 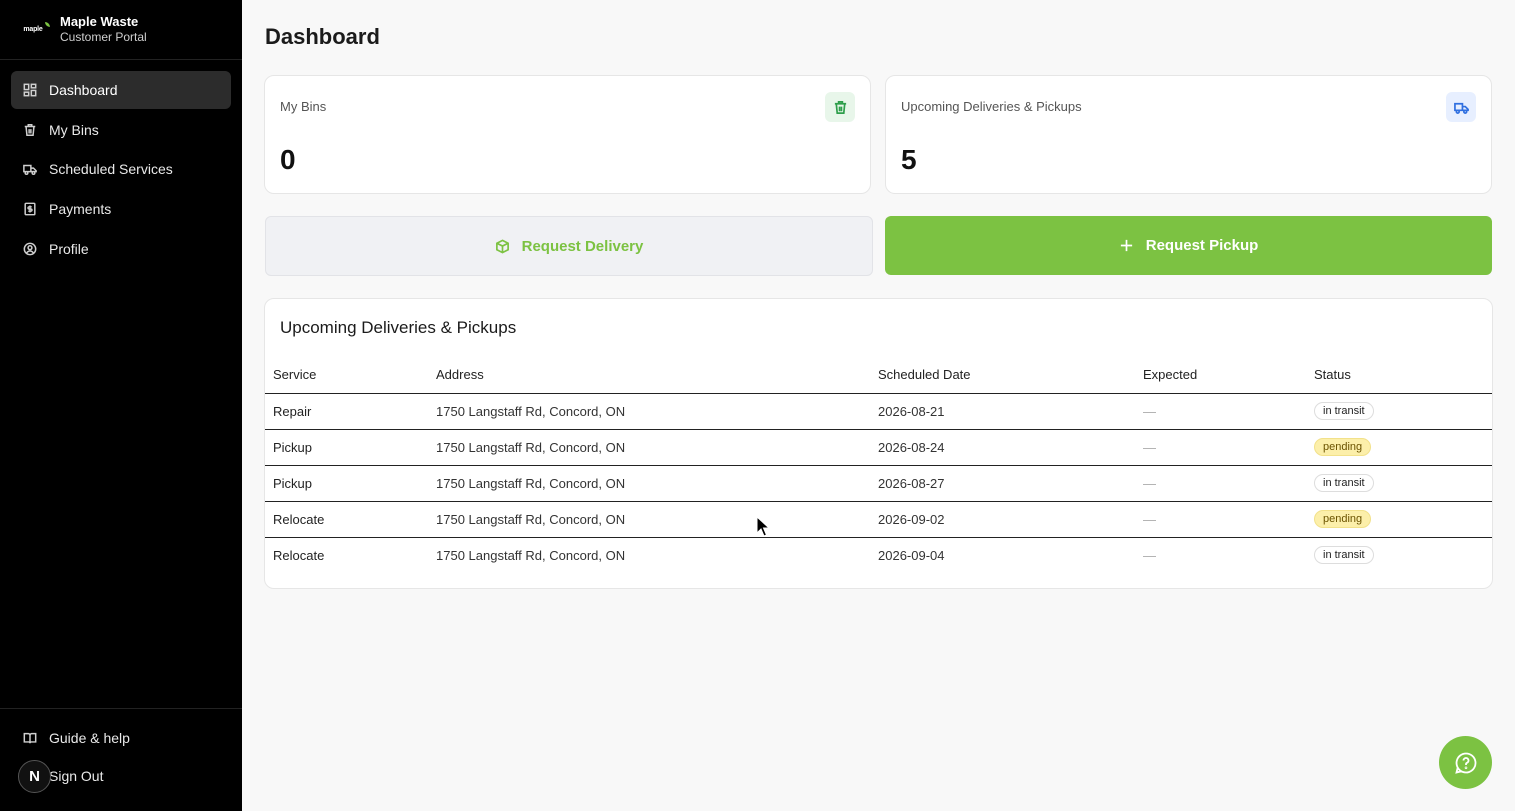 I want to click on date-cell: 2026-08-21, so click(x=1002, y=411).